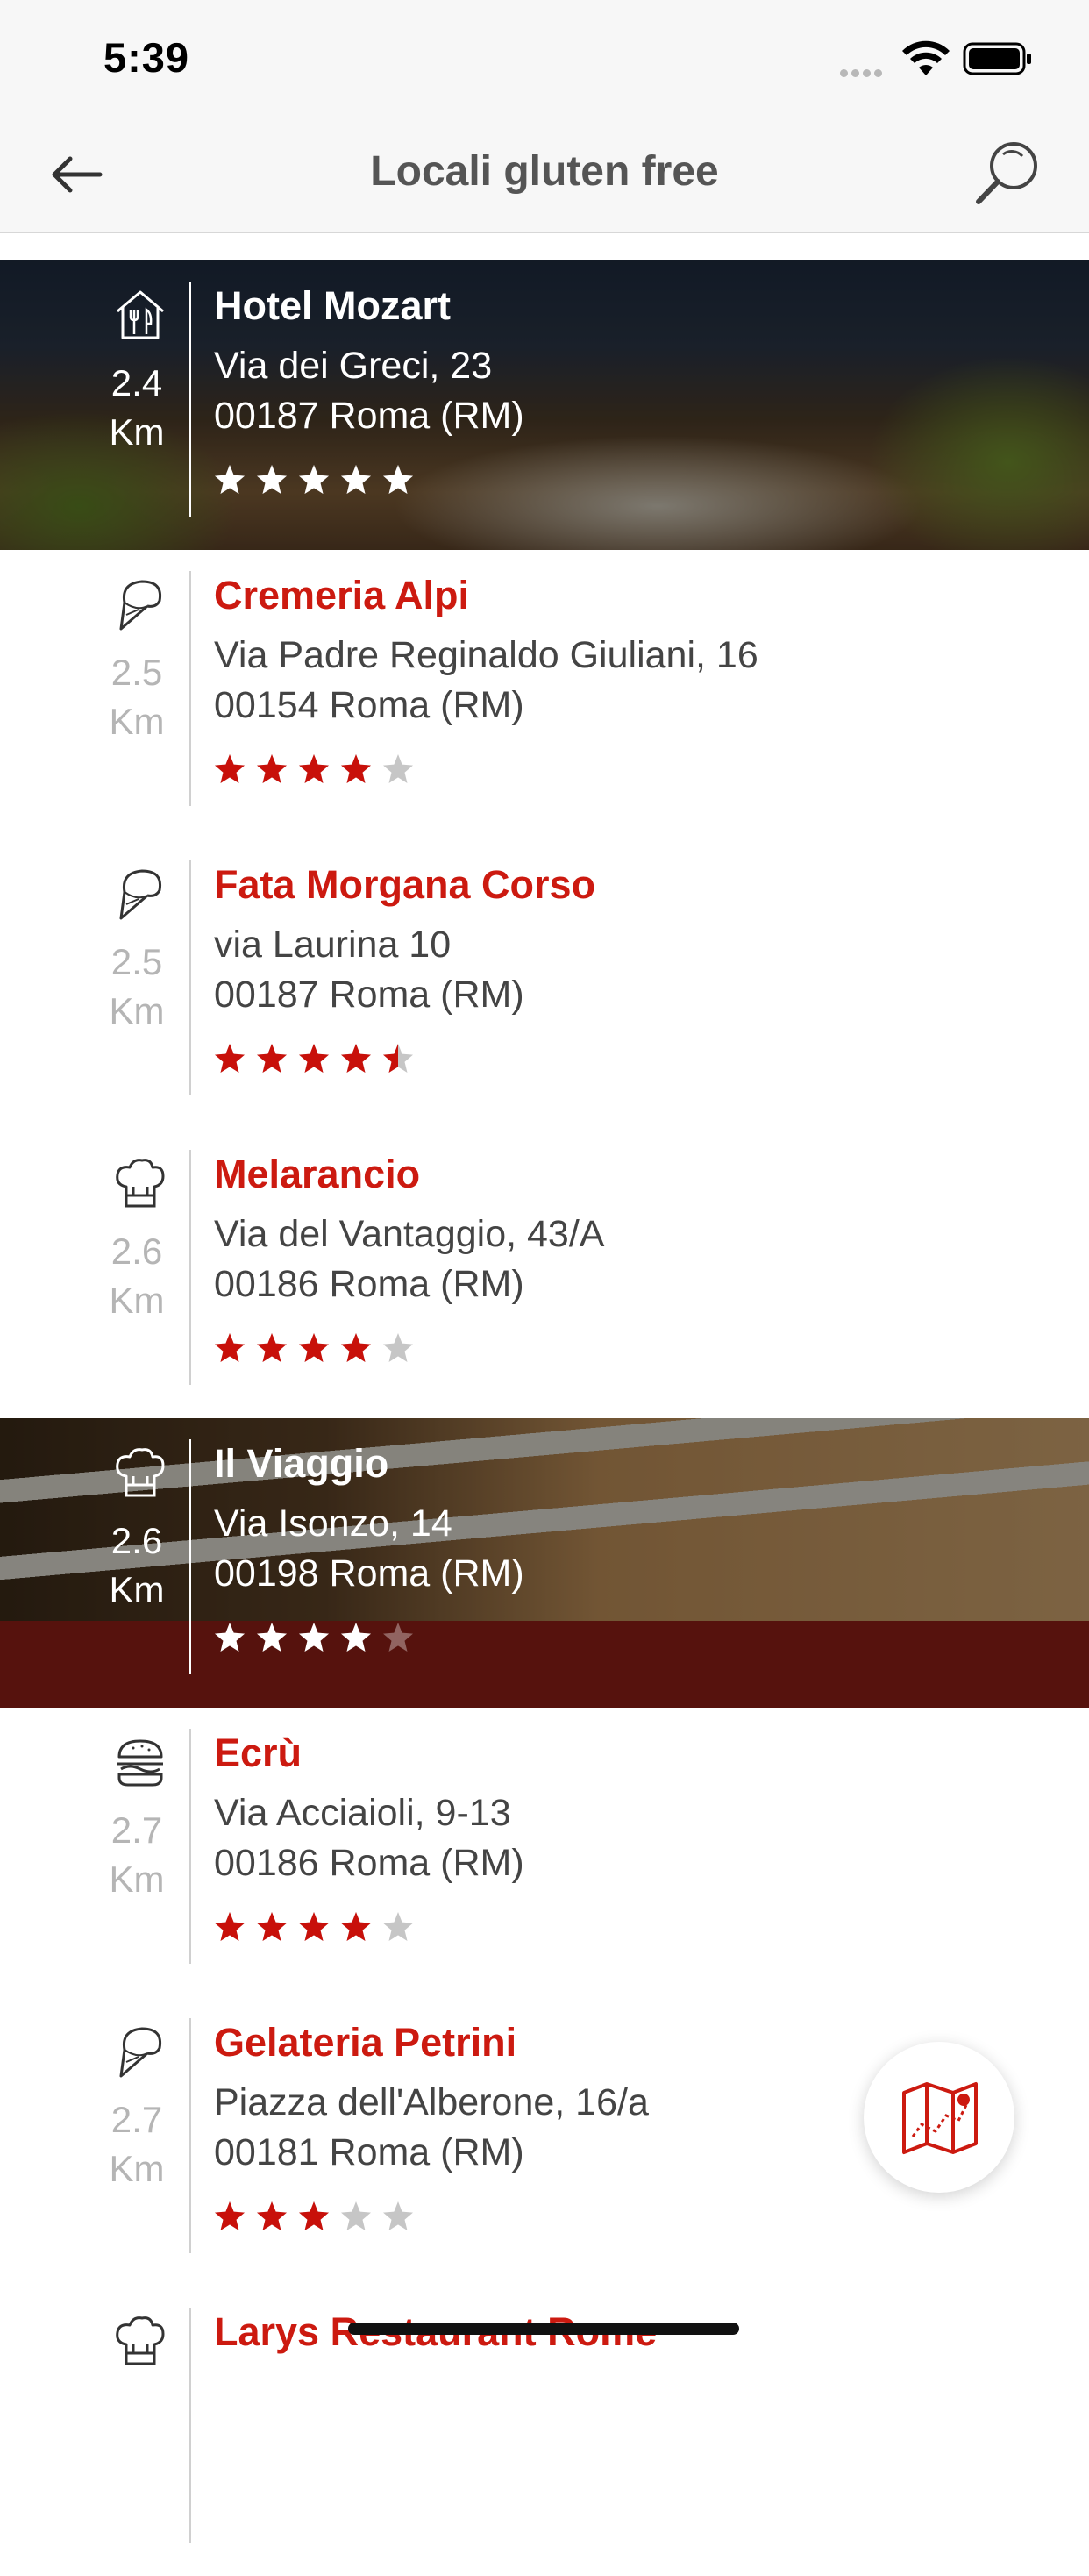 The image size is (1089, 2576). I want to click on map-button, so click(939, 2117).